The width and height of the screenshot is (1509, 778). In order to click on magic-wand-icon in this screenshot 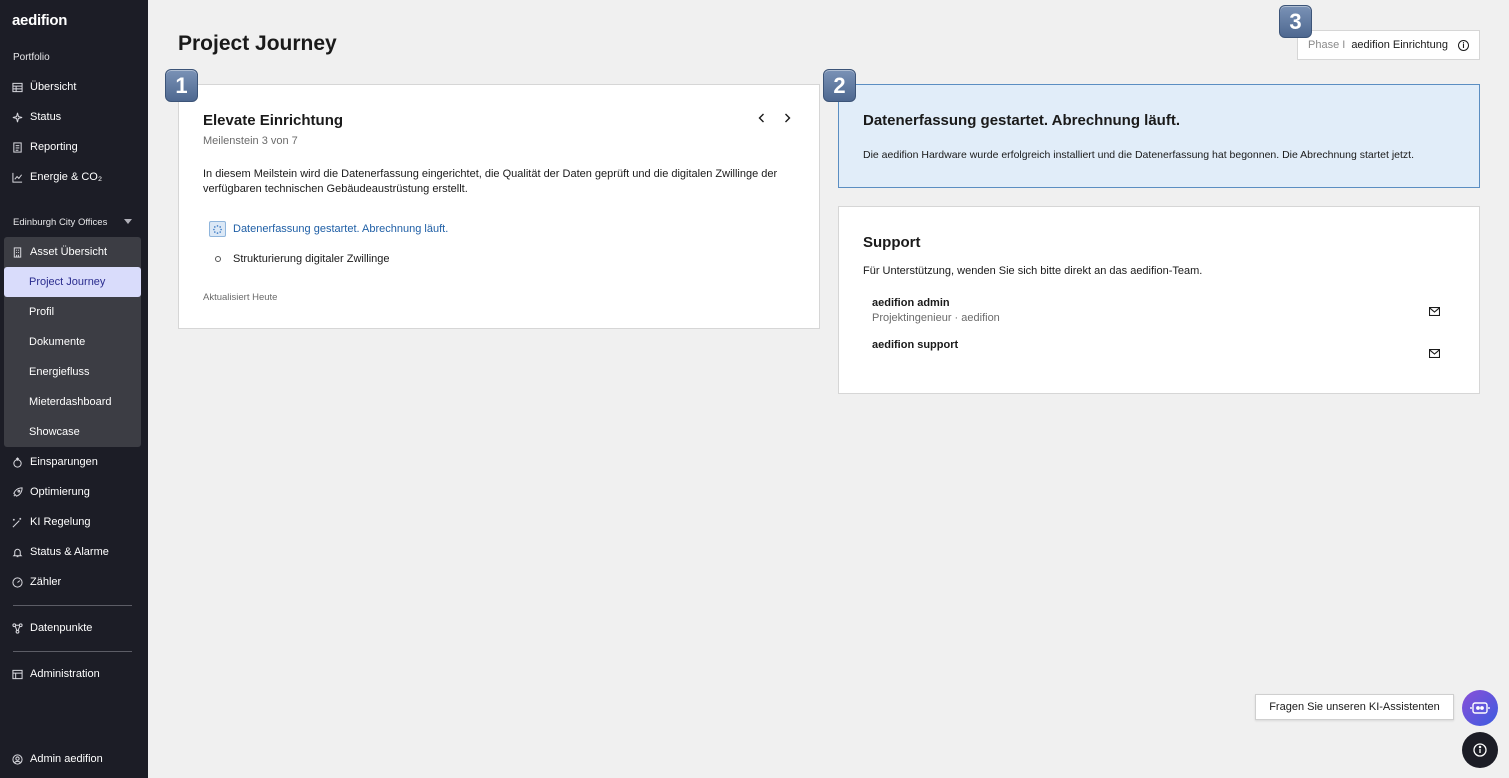, I will do `click(17, 522)`.